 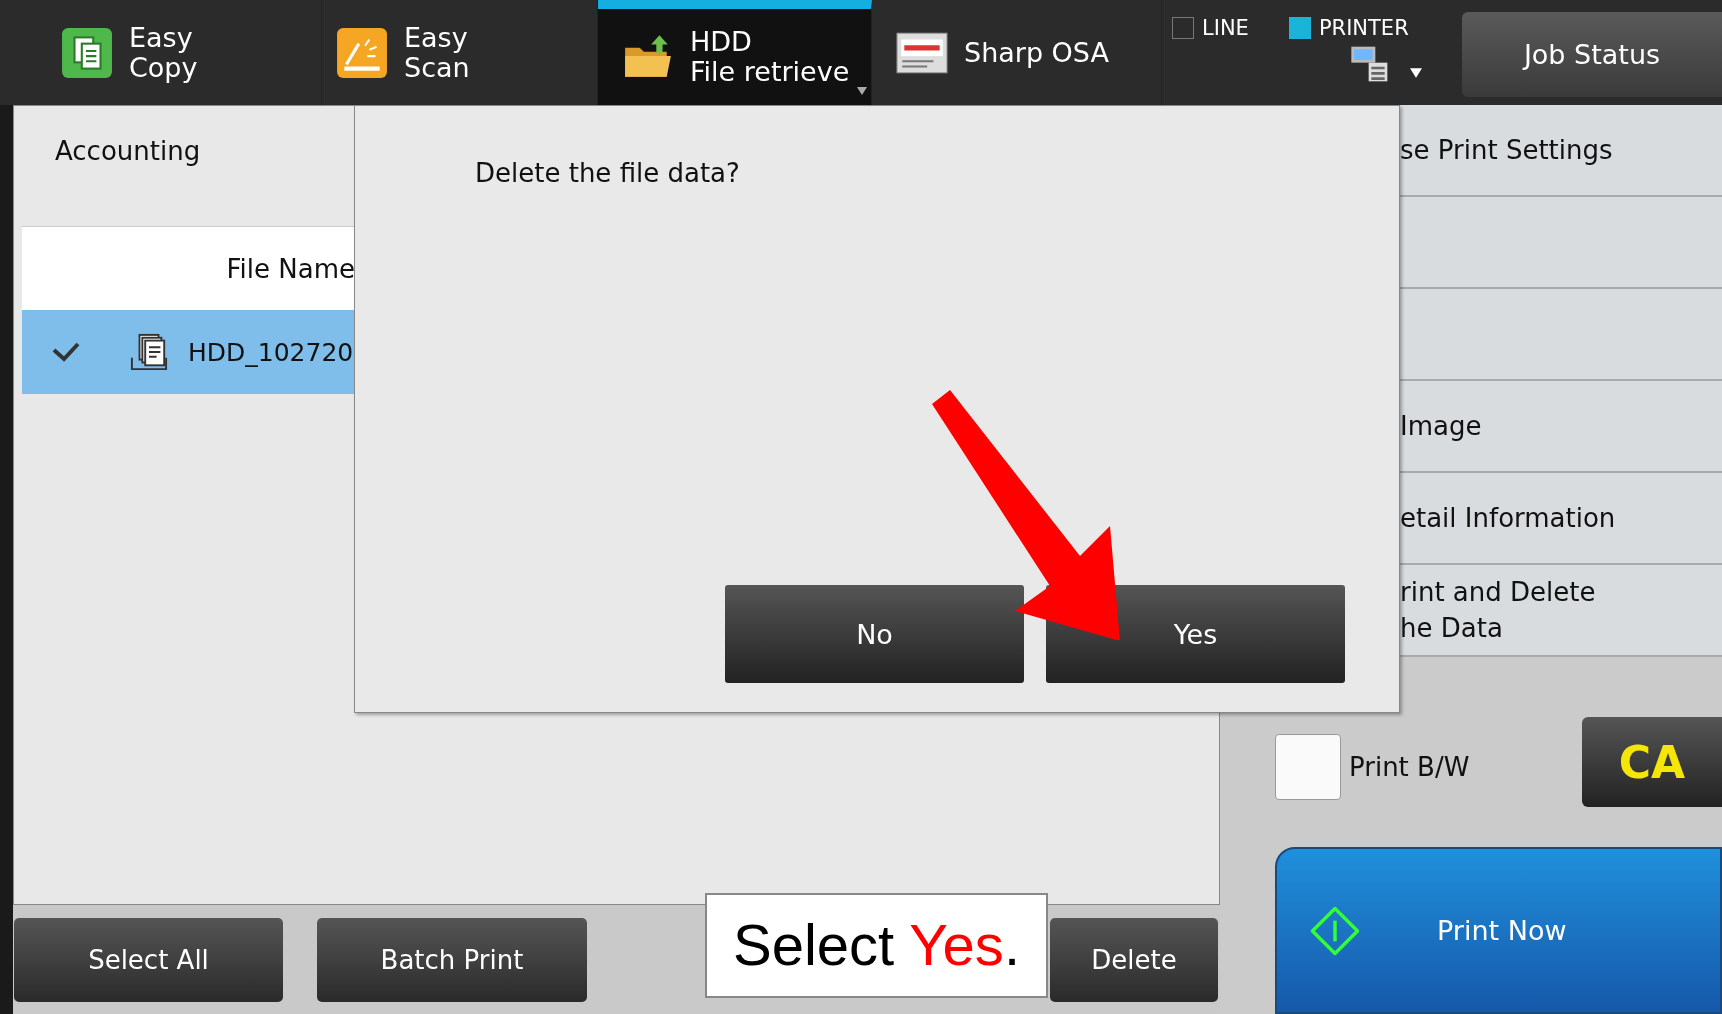 I want to click on toolbar-button: Delete, so click(x=1134, y=960).